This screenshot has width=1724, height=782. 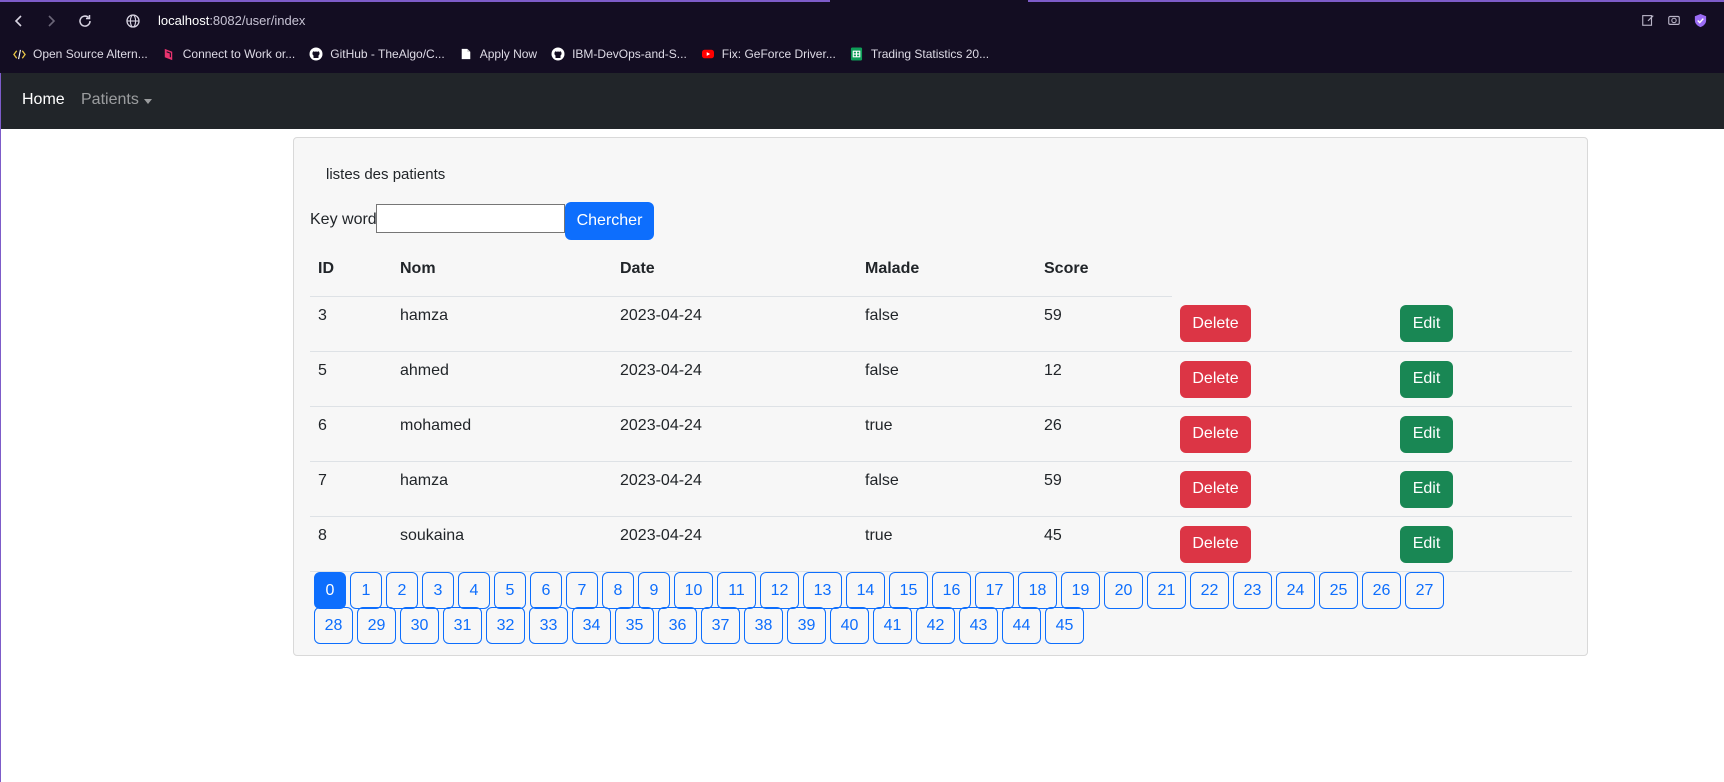 What do you see at coordinates (402, 590) in the screenshot?
I see `page-button: 2` at bounding box center [402, 590].